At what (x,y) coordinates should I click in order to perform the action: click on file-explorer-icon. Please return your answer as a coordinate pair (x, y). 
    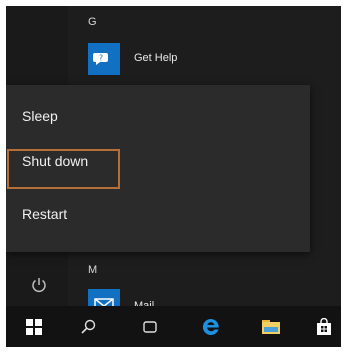
    Looking at the image, I should click on (271, 326).